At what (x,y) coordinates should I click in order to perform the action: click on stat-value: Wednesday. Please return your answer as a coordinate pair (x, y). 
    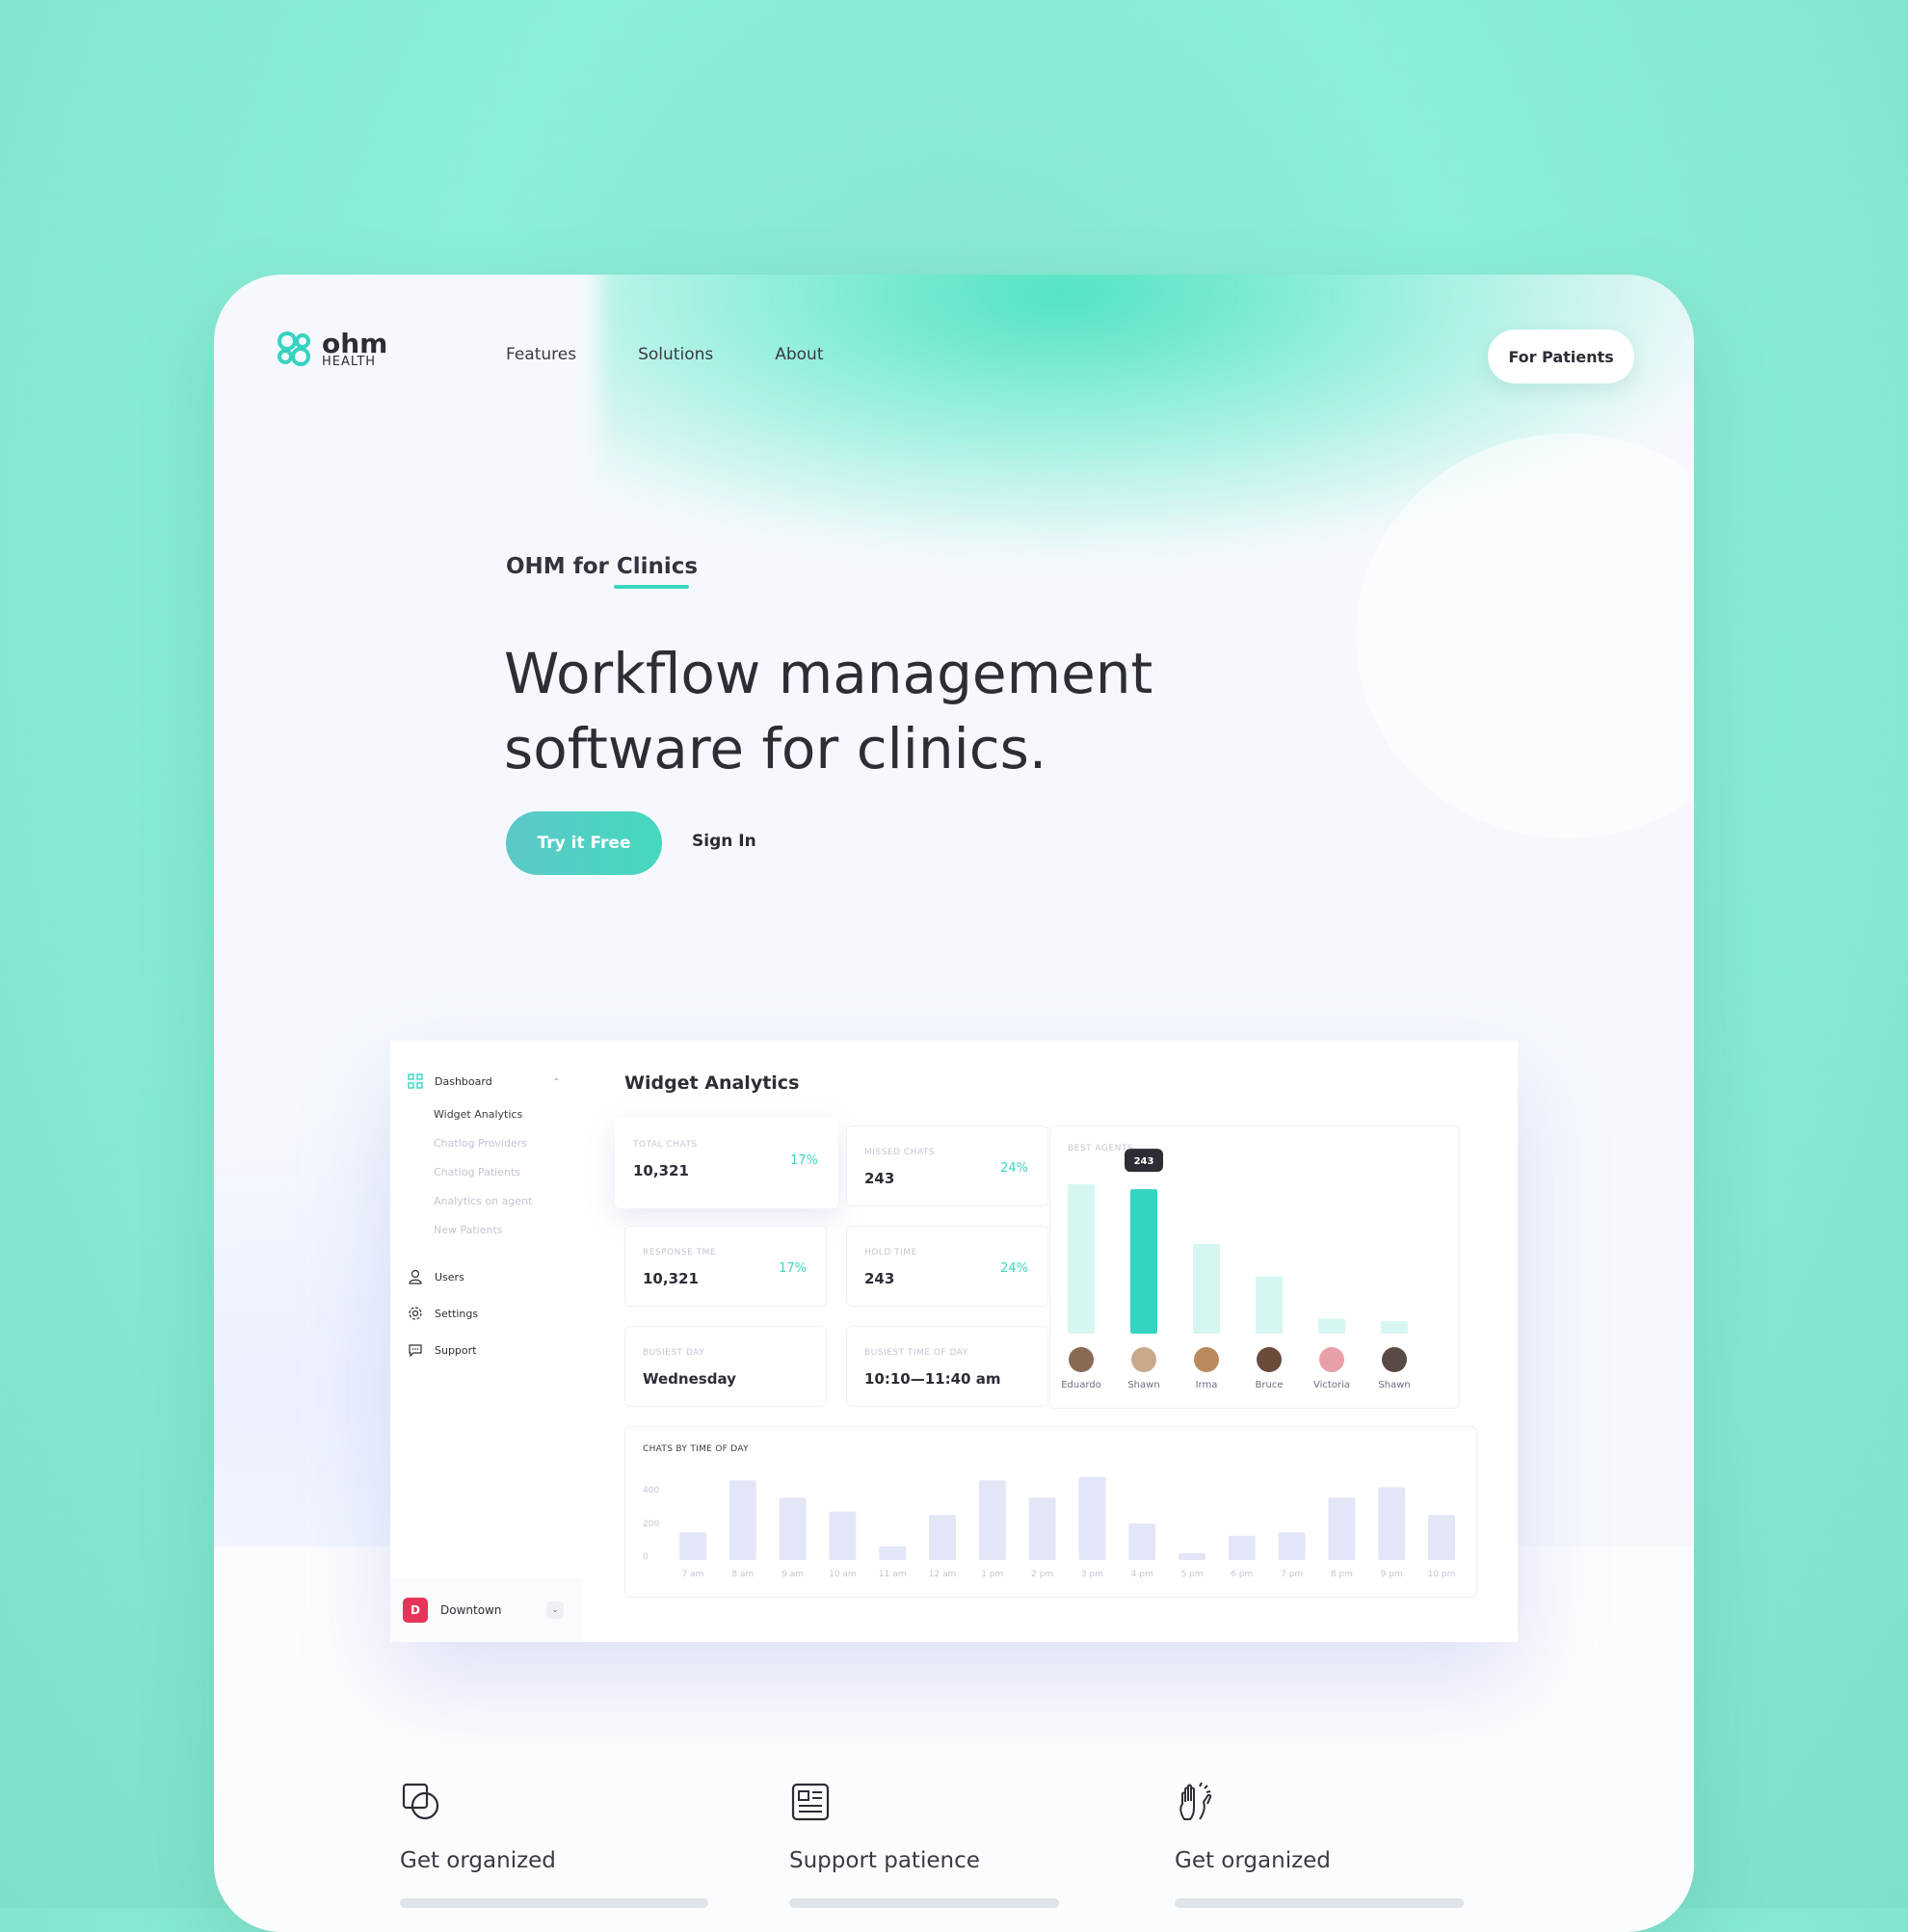
    Looking at the image, I should click on (689, 1379).